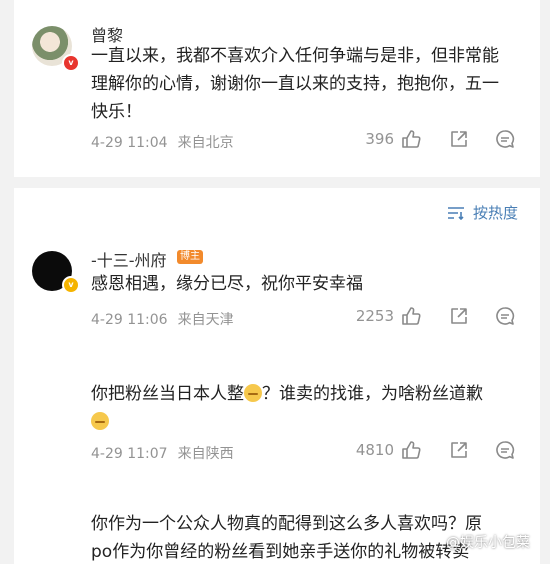 The height and width of the screenshot is (564, 550). What do you see at coordinates (129, 259) in the screenshot?
I see `comment-username: -十三-州府` at bounding box center [129, 259].